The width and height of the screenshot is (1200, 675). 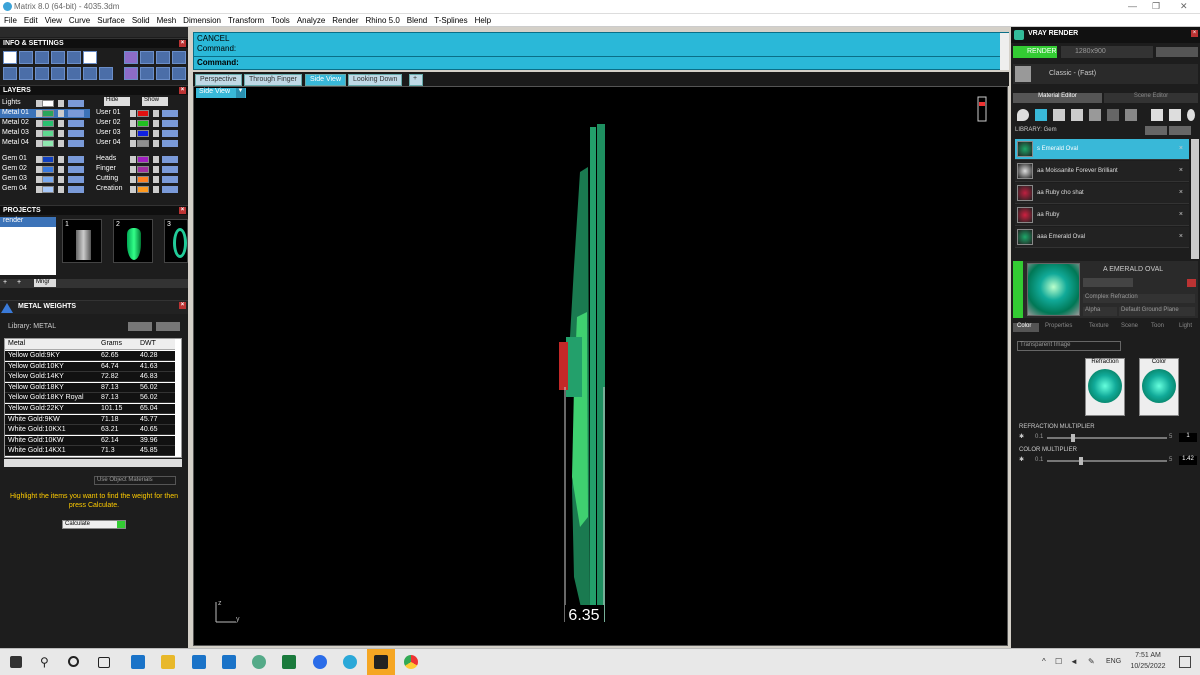 I want to click on add-tab-button: +, so click(x=416, y=80).